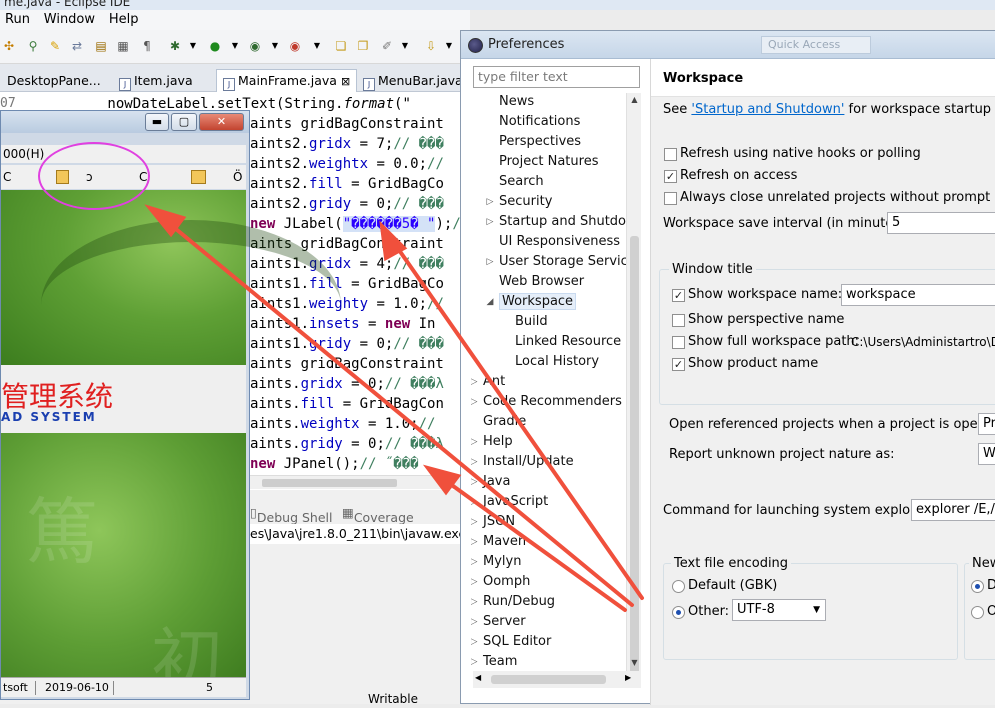 This screenshot has width=995, height=708. I want to click on arrow-to-jlabel-string, so click(517, 419).